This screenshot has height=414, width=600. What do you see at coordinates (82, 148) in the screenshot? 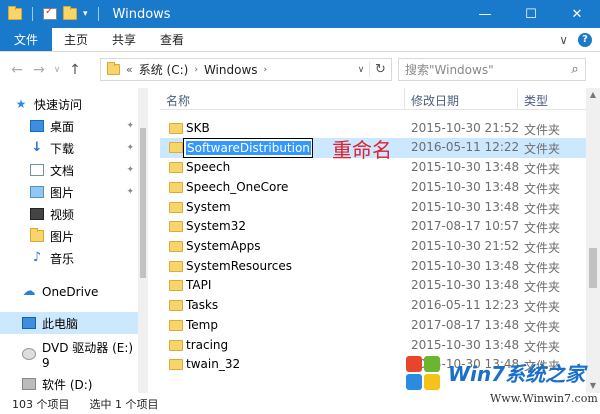
I see `nav-downloads: ↓ 下载 ✦` at bounding box center [82, 148].